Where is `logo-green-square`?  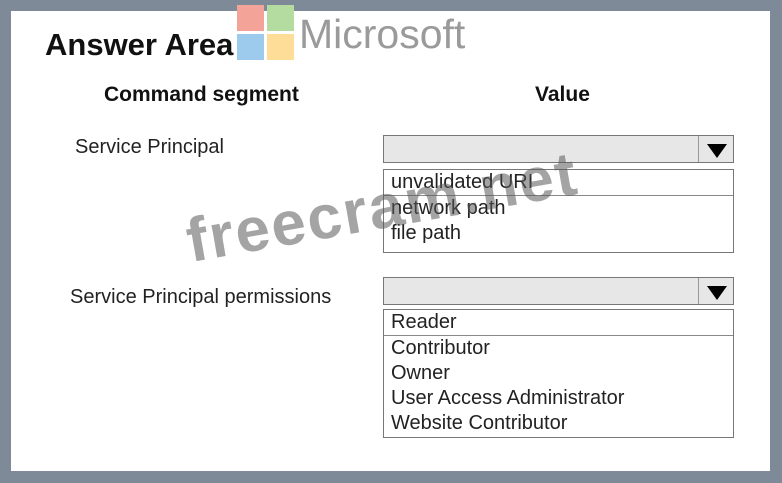 logo-green-square is located at coordinates (280, 18).